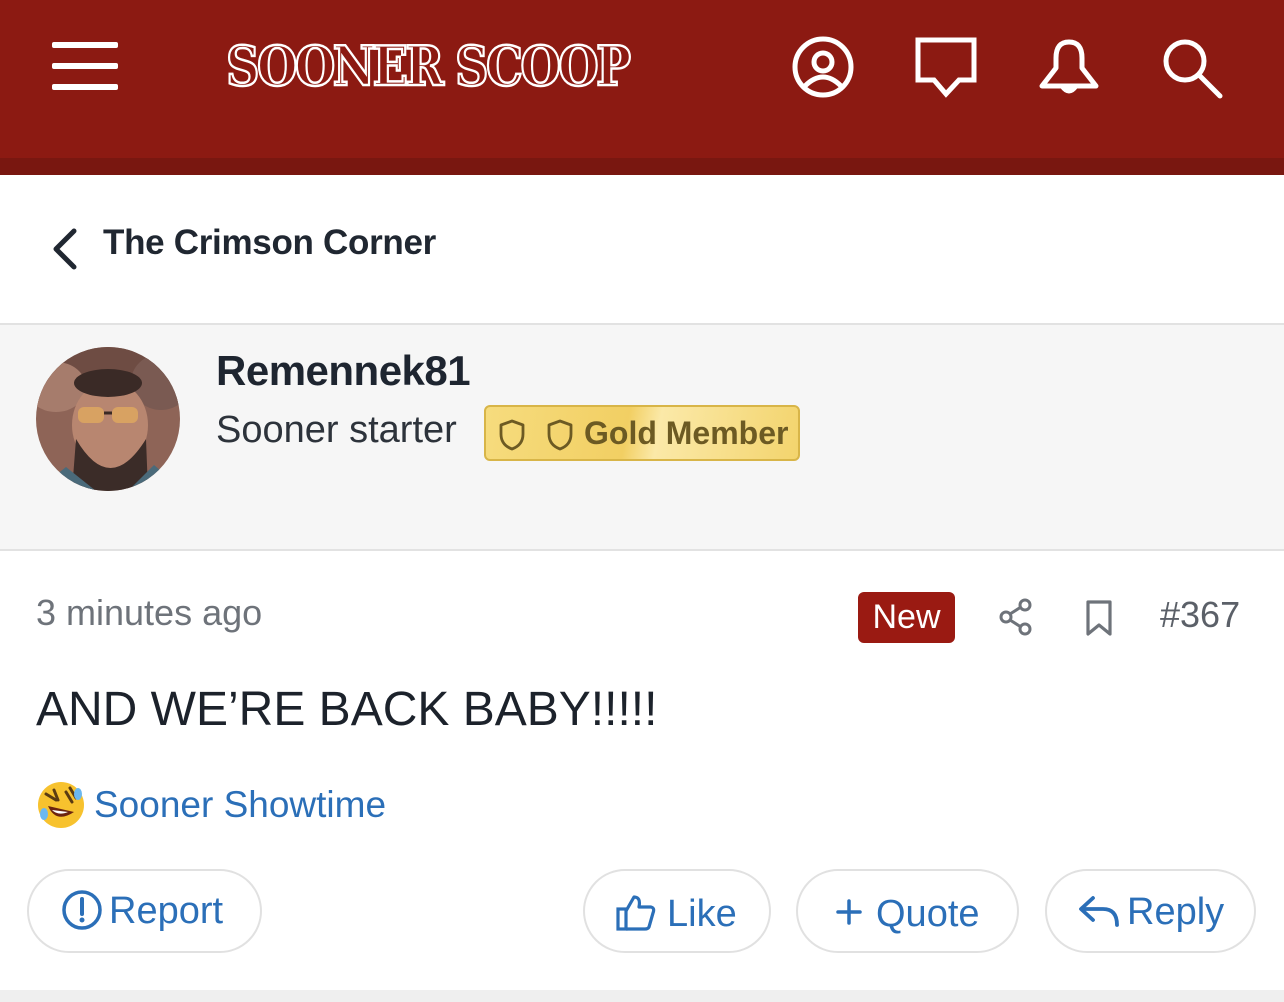 Image resolution: width=1284 pixels, height=1002 pixels. Describe the element at coordinates (642, 249) in the screenshot. I see `breadcrumb: The Crimson Corner` at that location.